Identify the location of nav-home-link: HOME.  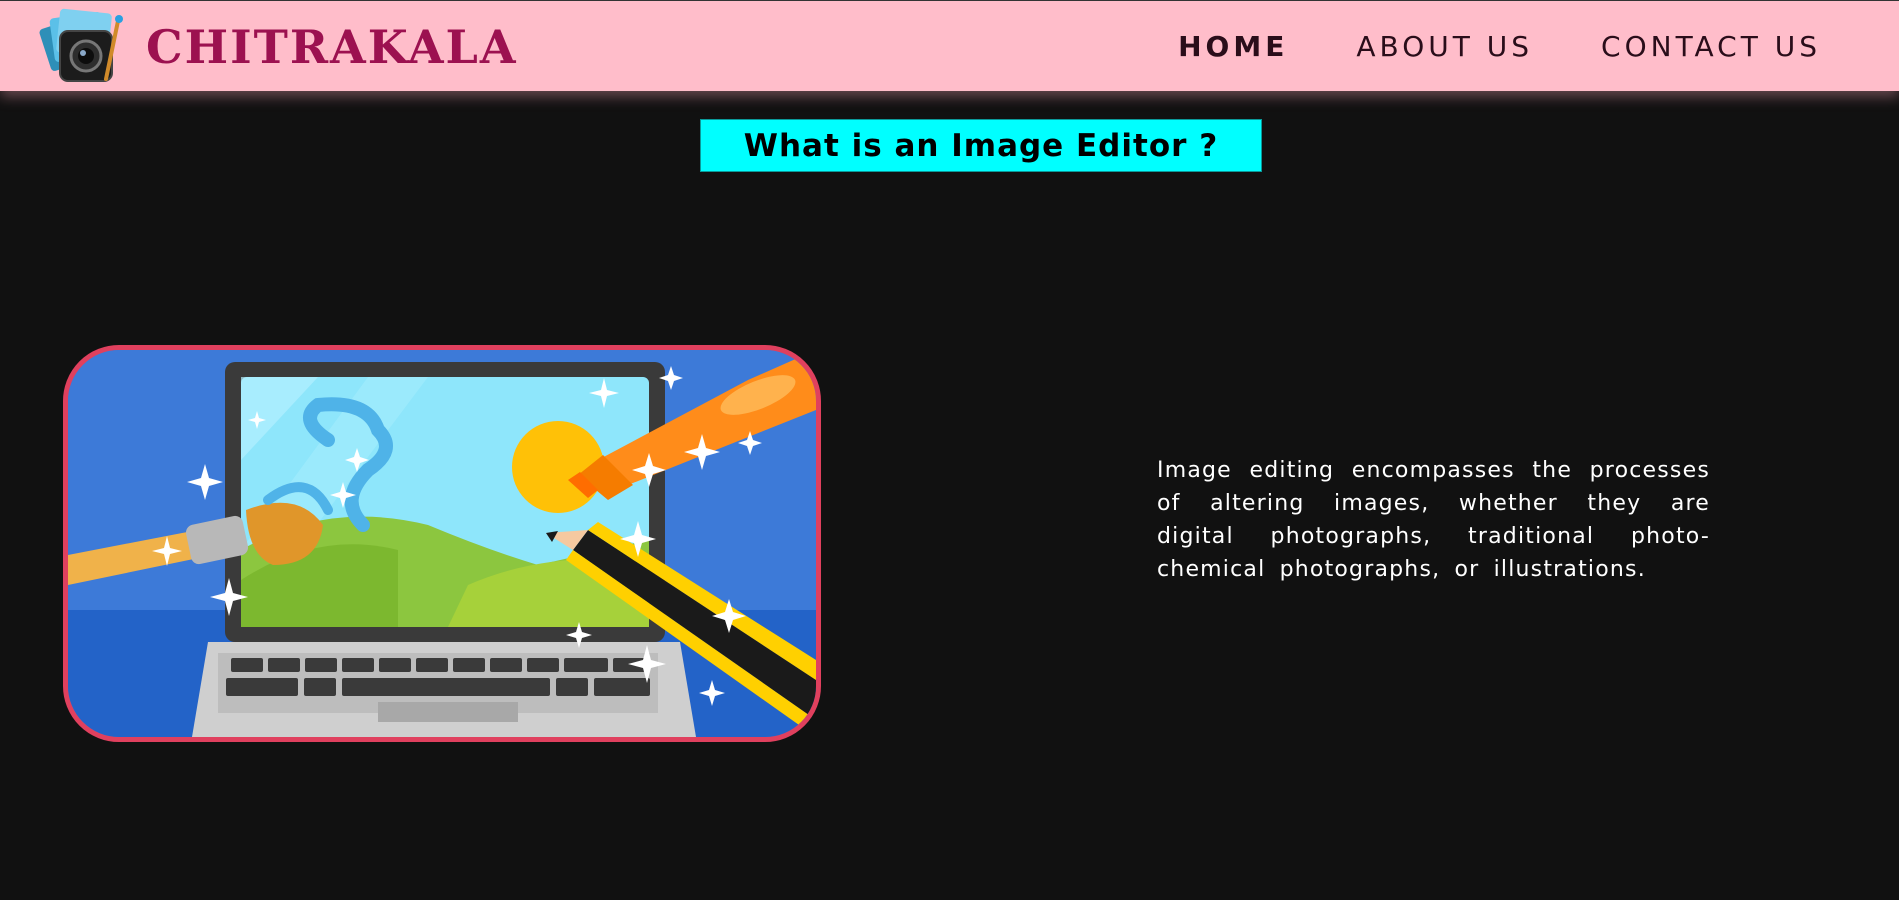
(1233, 47).